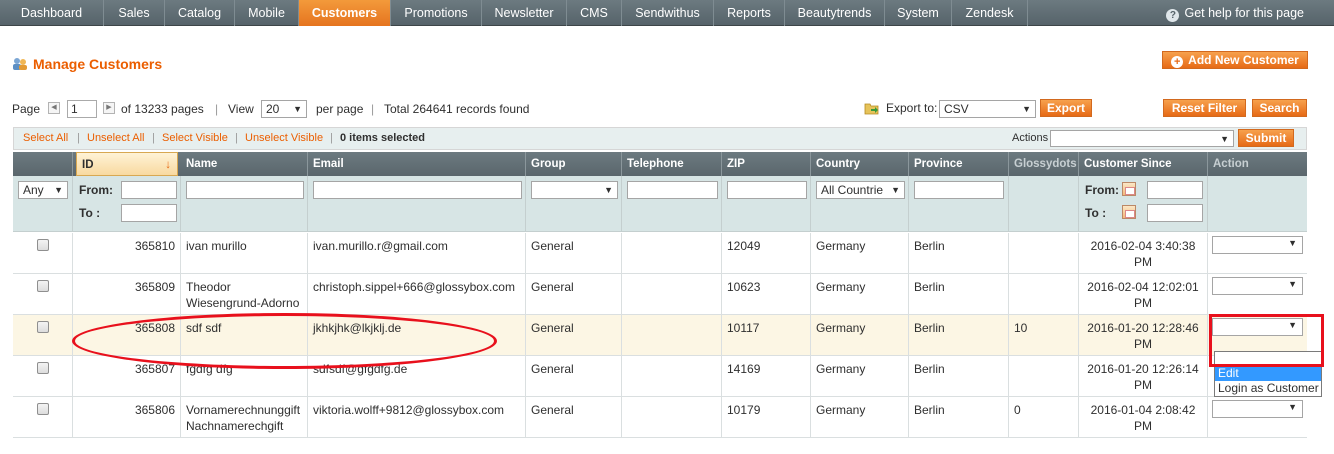 This screenshot has width=1334, height=454. What do you see at coordinates (245, 190) in the screenshot?
I see `filter-name-input` at bounding box center [245, 190].